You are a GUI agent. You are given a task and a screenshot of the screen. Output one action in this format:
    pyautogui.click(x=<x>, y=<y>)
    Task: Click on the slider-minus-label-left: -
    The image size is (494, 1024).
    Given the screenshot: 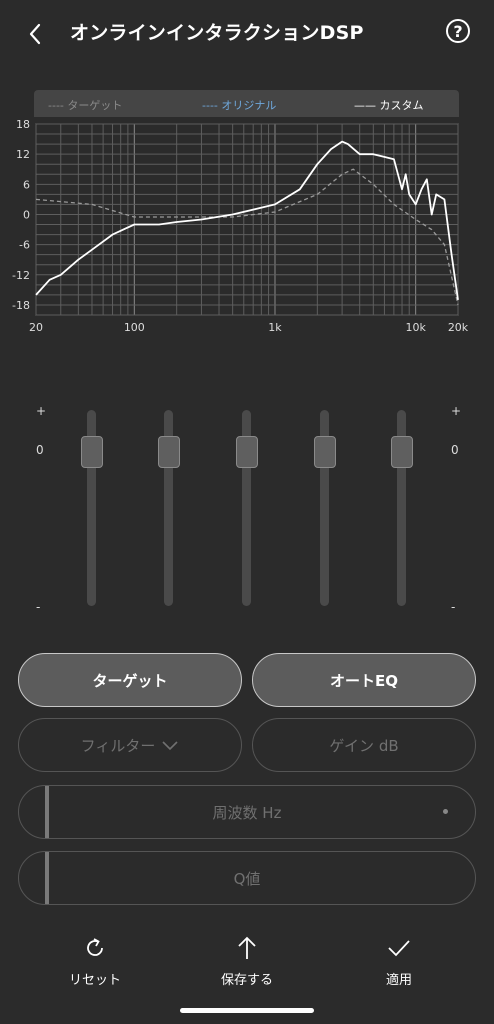 What is the action you would take?
    pyautogui.click(x=38, y=607)
    